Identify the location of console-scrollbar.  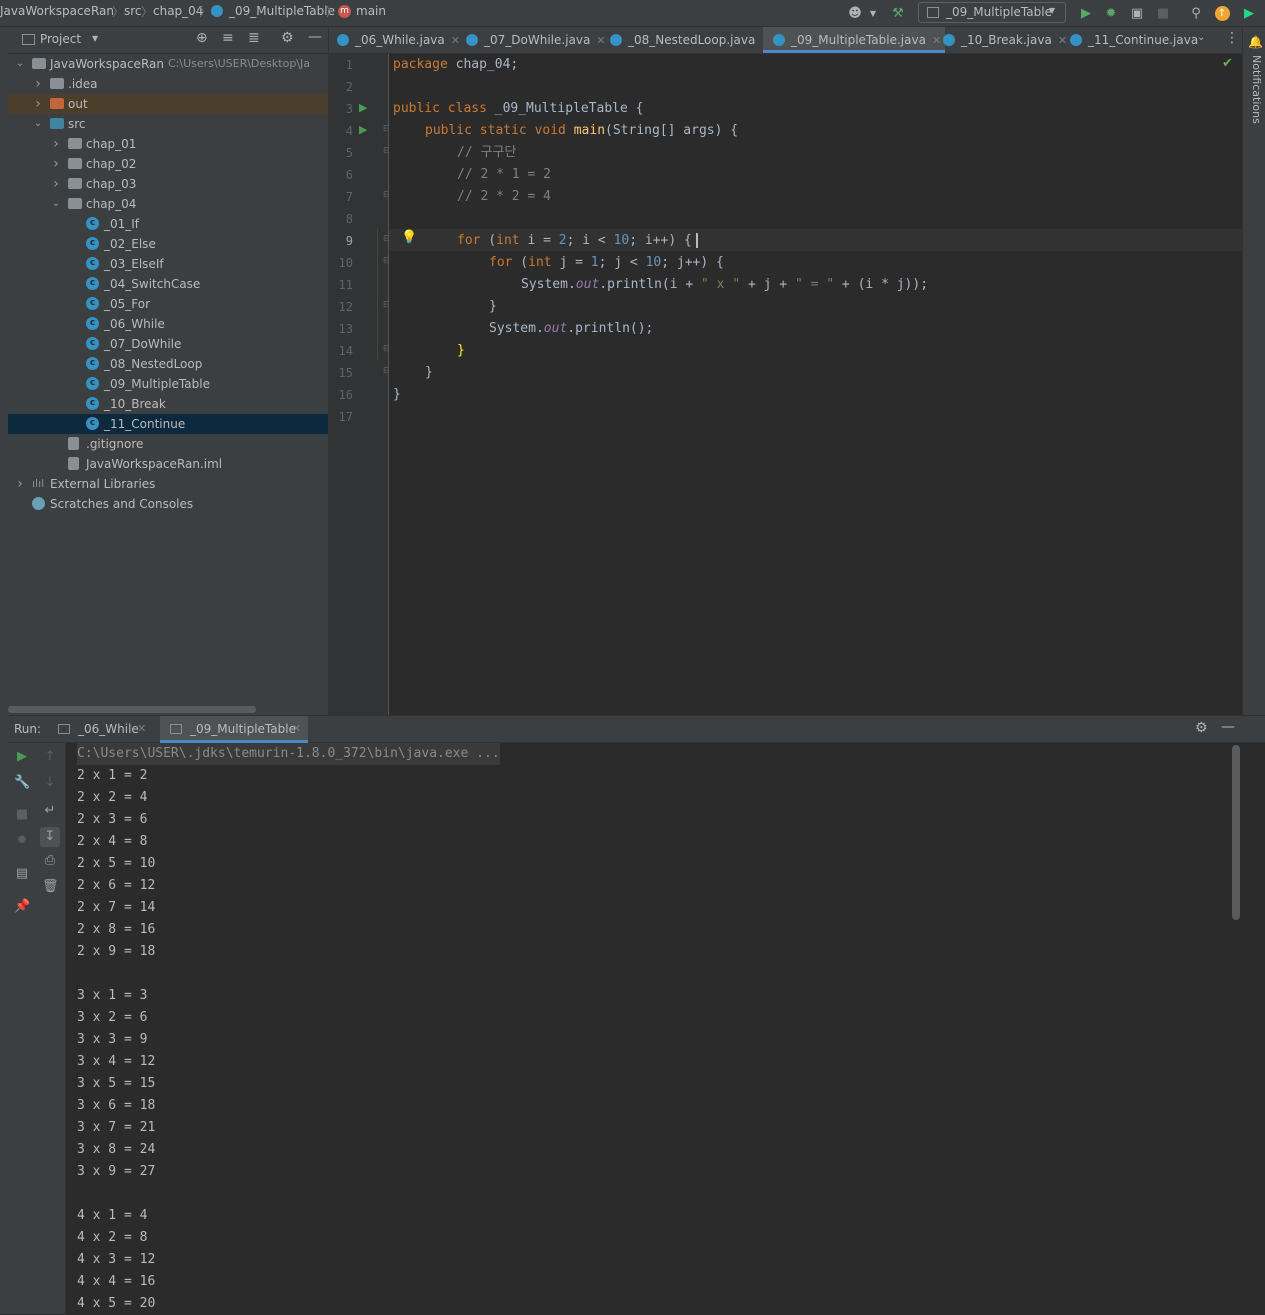
(1236, 832).